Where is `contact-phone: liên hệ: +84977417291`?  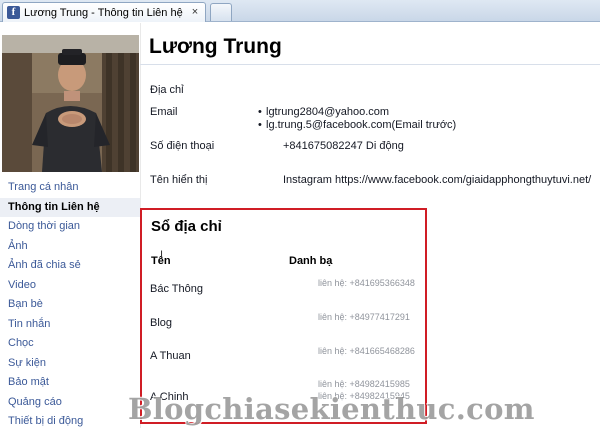
contact-phone: liên hệ: +84977417291 is located at coordinates (364, 317).